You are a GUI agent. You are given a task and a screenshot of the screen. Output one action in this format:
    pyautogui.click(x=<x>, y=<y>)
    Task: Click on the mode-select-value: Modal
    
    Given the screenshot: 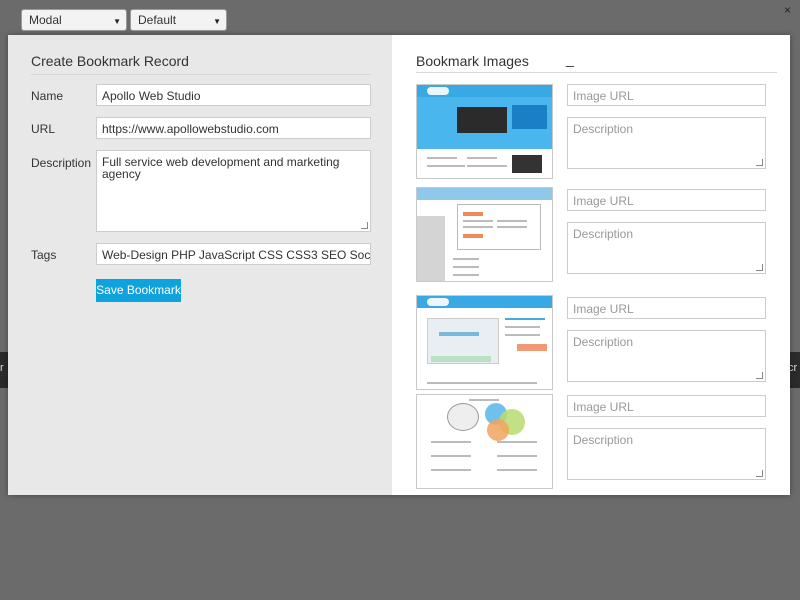 What is the action you would take?
    pyautogui.click(x=45, y=20)
    